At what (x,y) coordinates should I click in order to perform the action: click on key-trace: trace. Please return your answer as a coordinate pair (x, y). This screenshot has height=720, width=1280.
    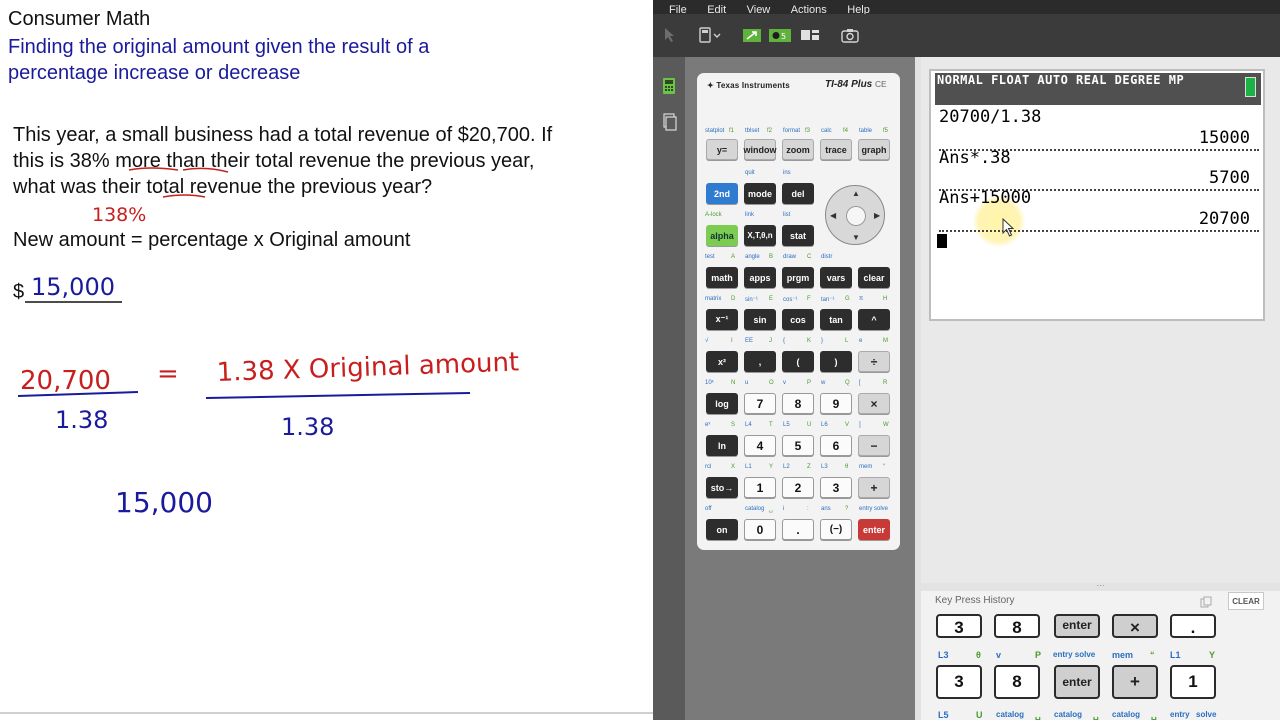
    Looking at the image, I should click on (836, 149).